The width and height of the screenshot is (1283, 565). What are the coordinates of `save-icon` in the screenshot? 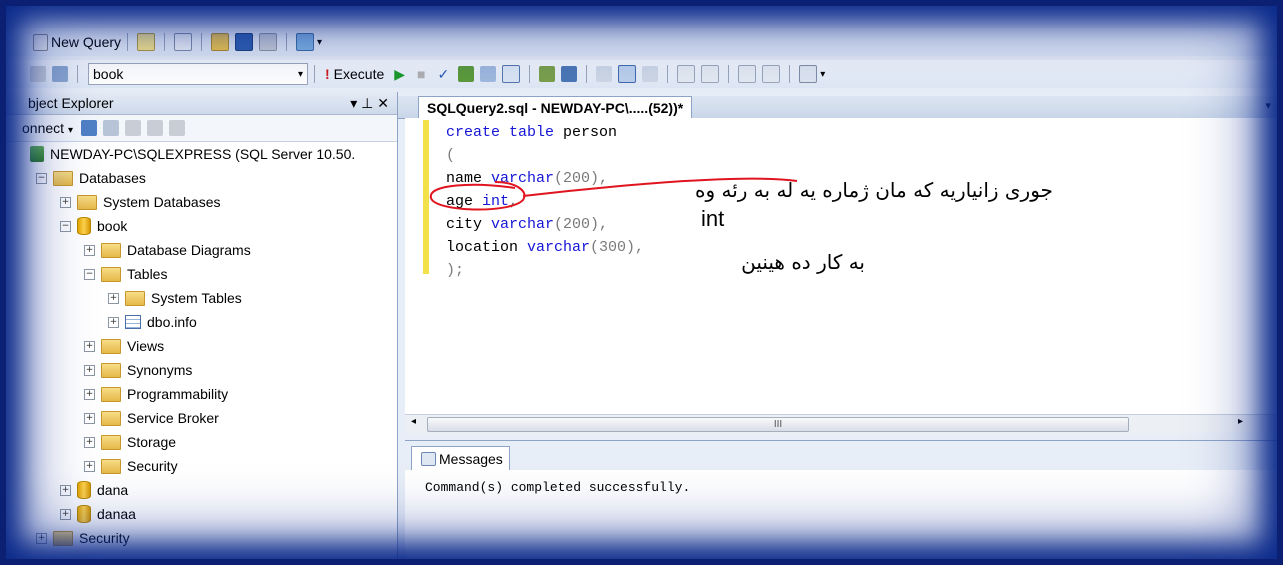 It's located at (244, 42).